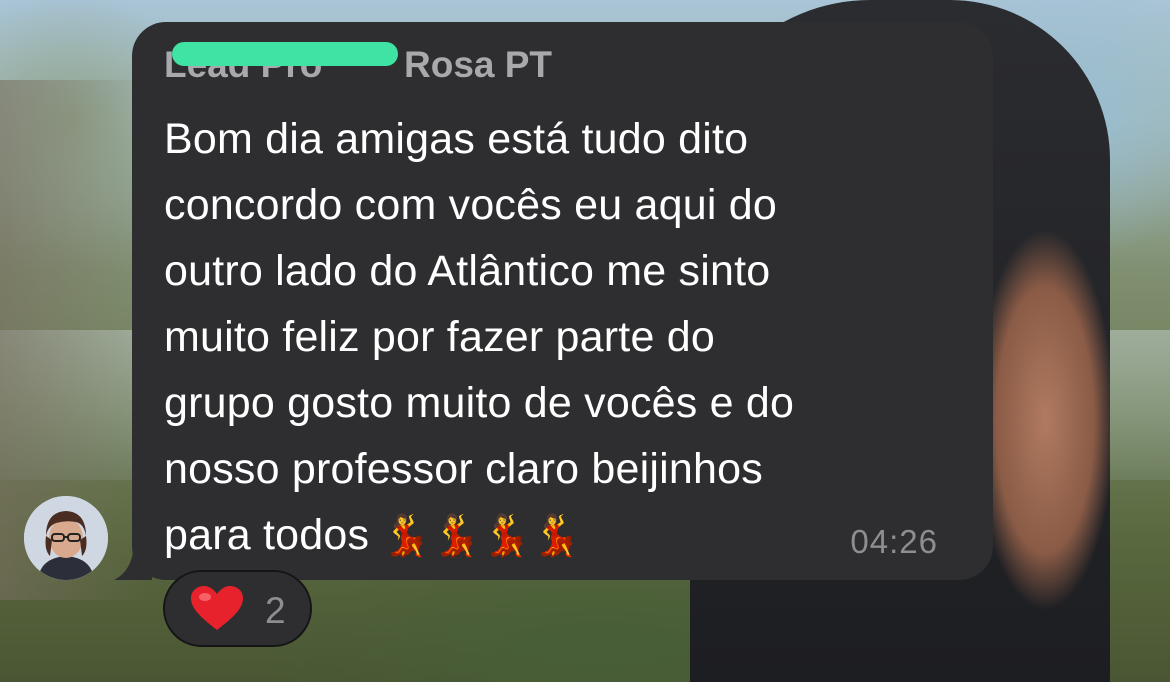 This screenshot has width=1170, height=682. I want to click on message-line: Bom dia amigas está tudo dito, so click(456, 139).